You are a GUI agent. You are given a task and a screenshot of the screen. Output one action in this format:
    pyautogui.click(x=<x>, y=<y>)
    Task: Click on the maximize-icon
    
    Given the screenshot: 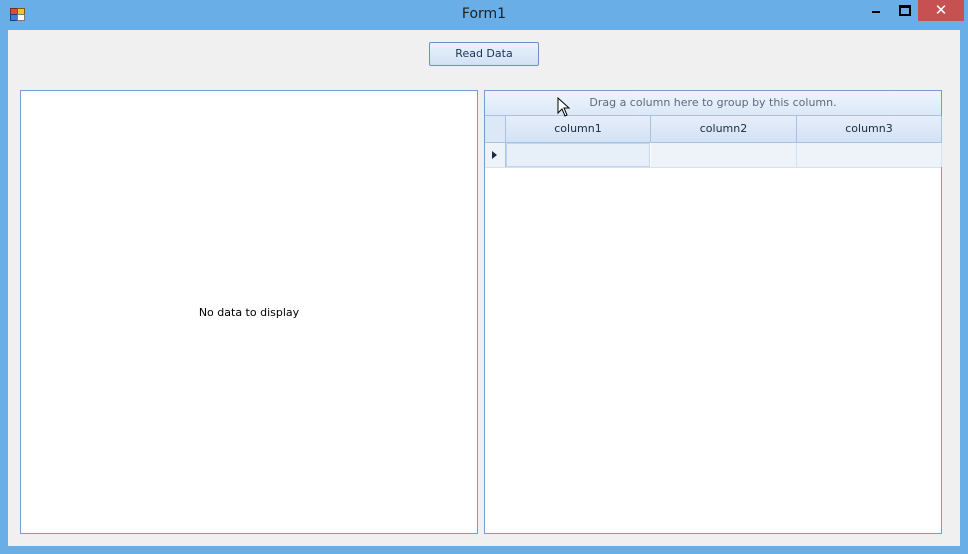 What is the action you would take?
    pyautogui.click(x=905, y=10)
    